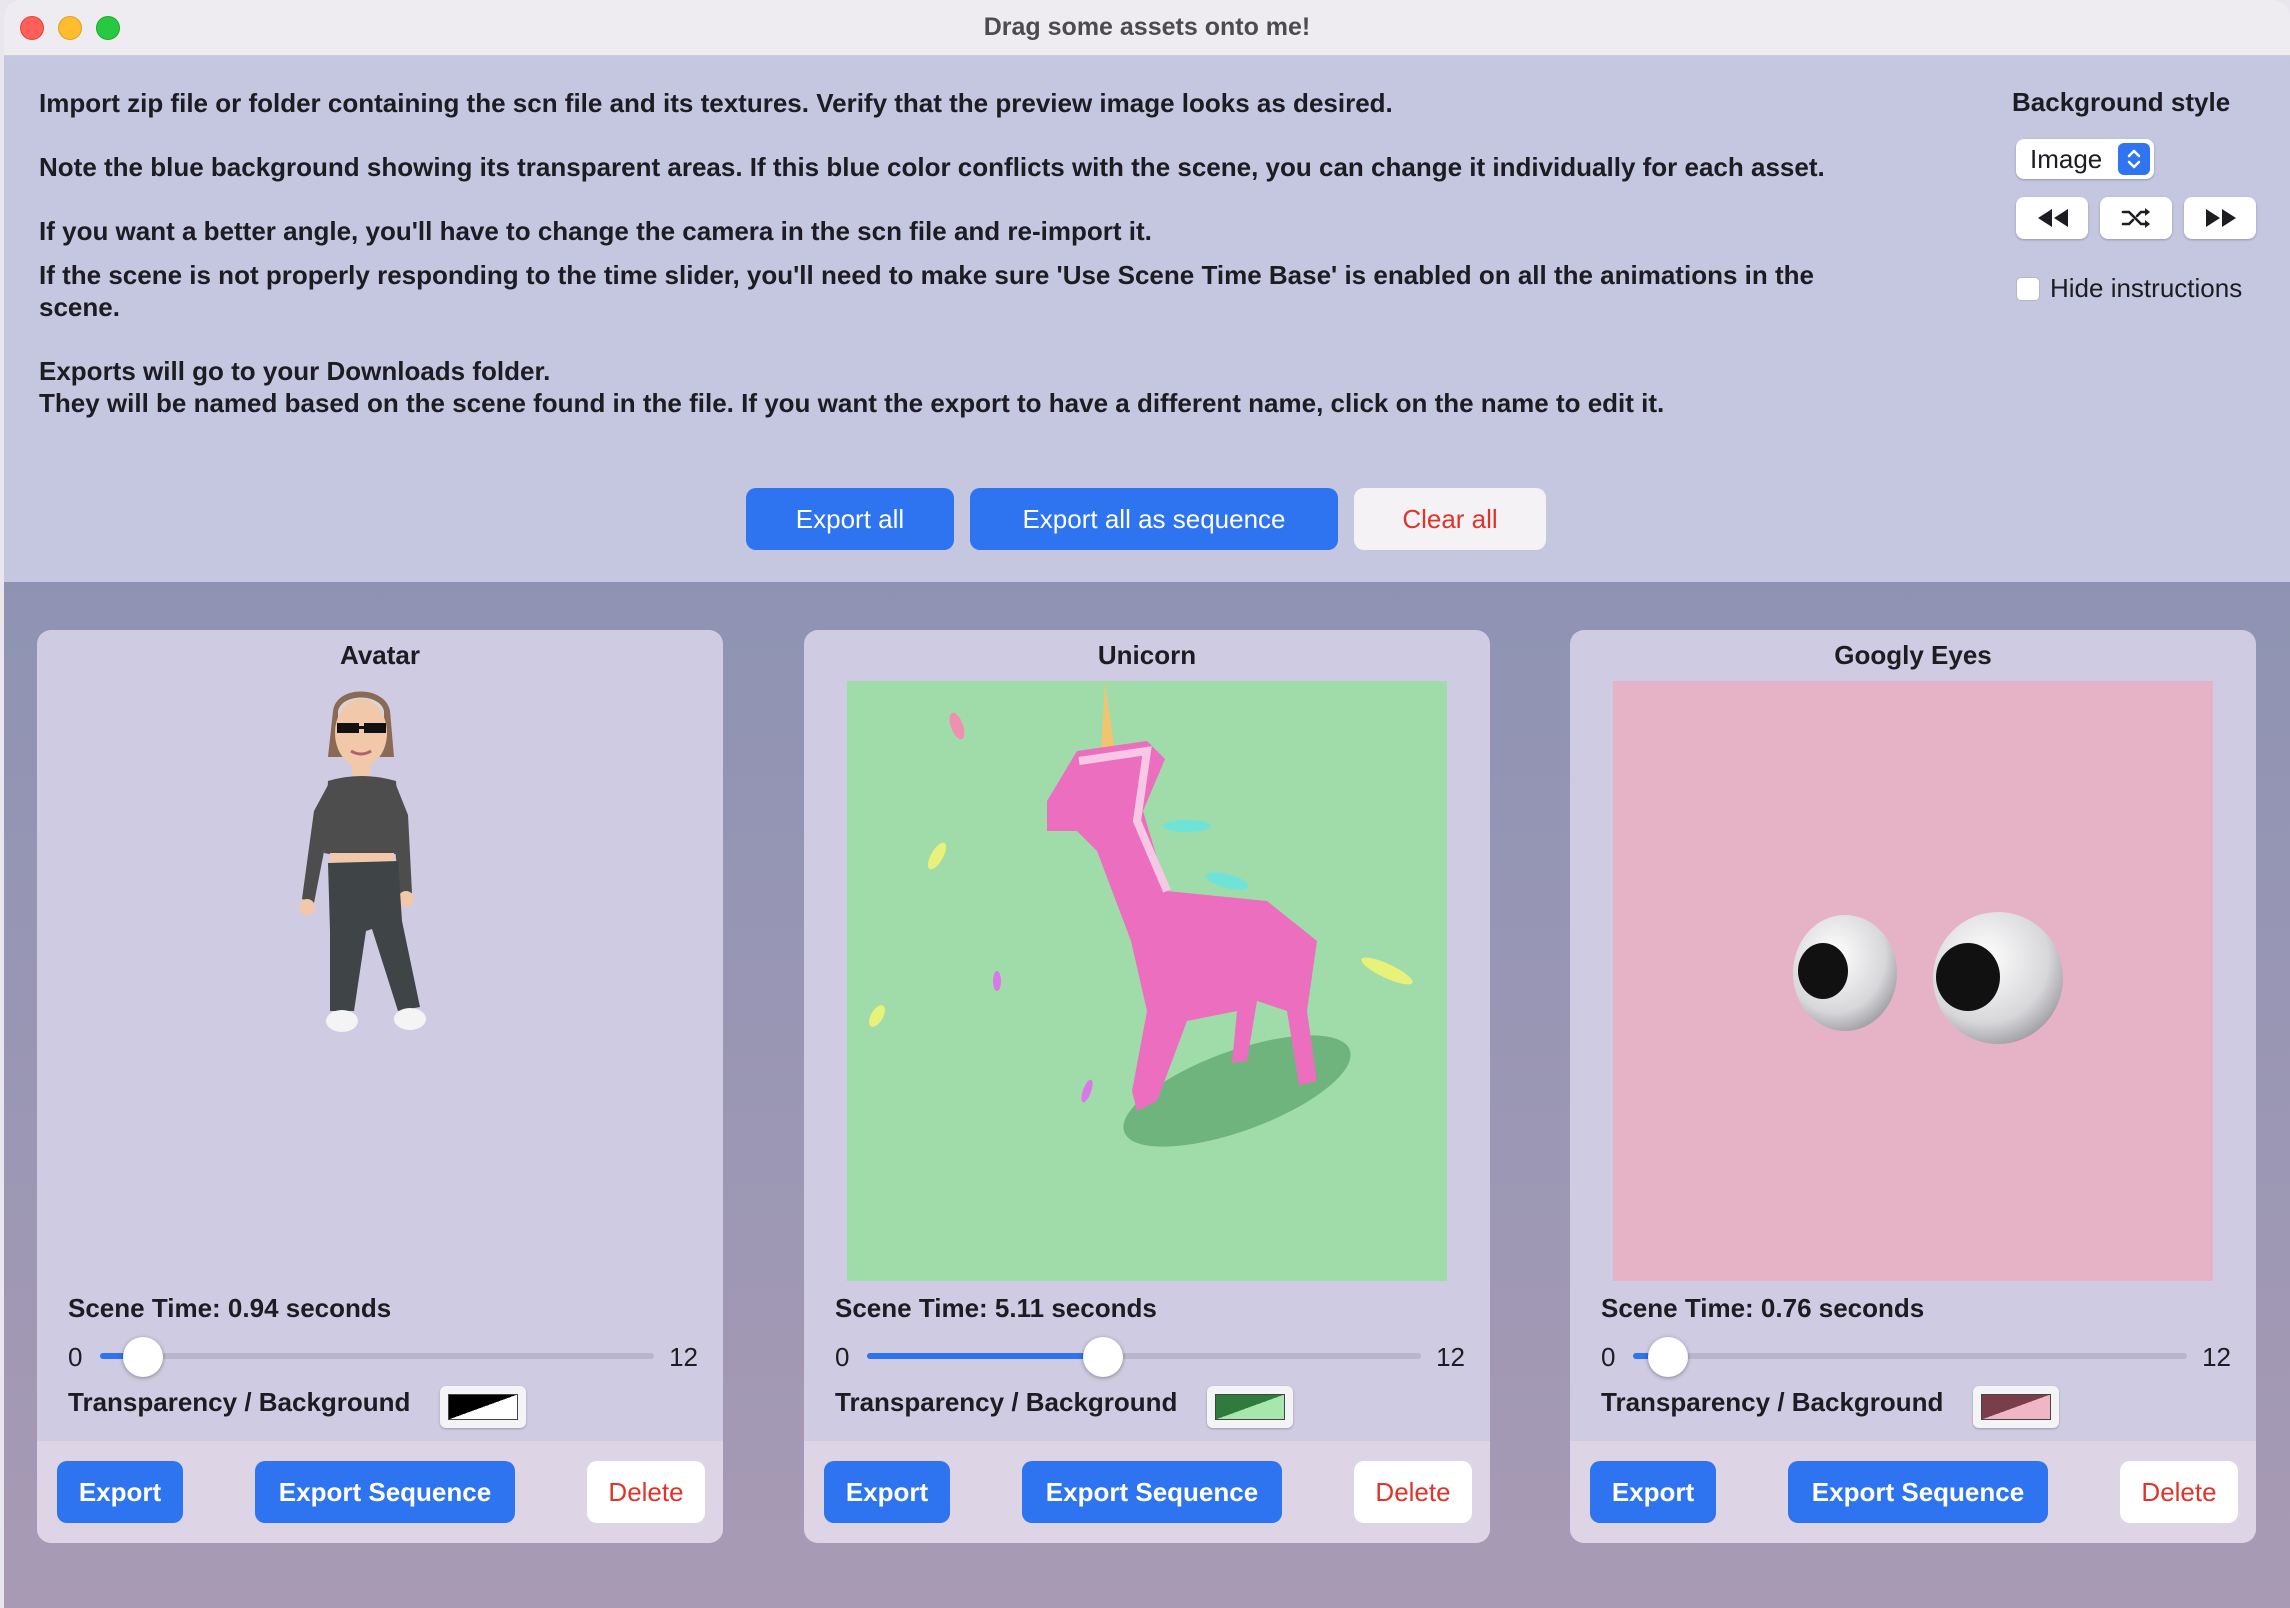  I want to click on rewind-icon, so click(2053, 218).